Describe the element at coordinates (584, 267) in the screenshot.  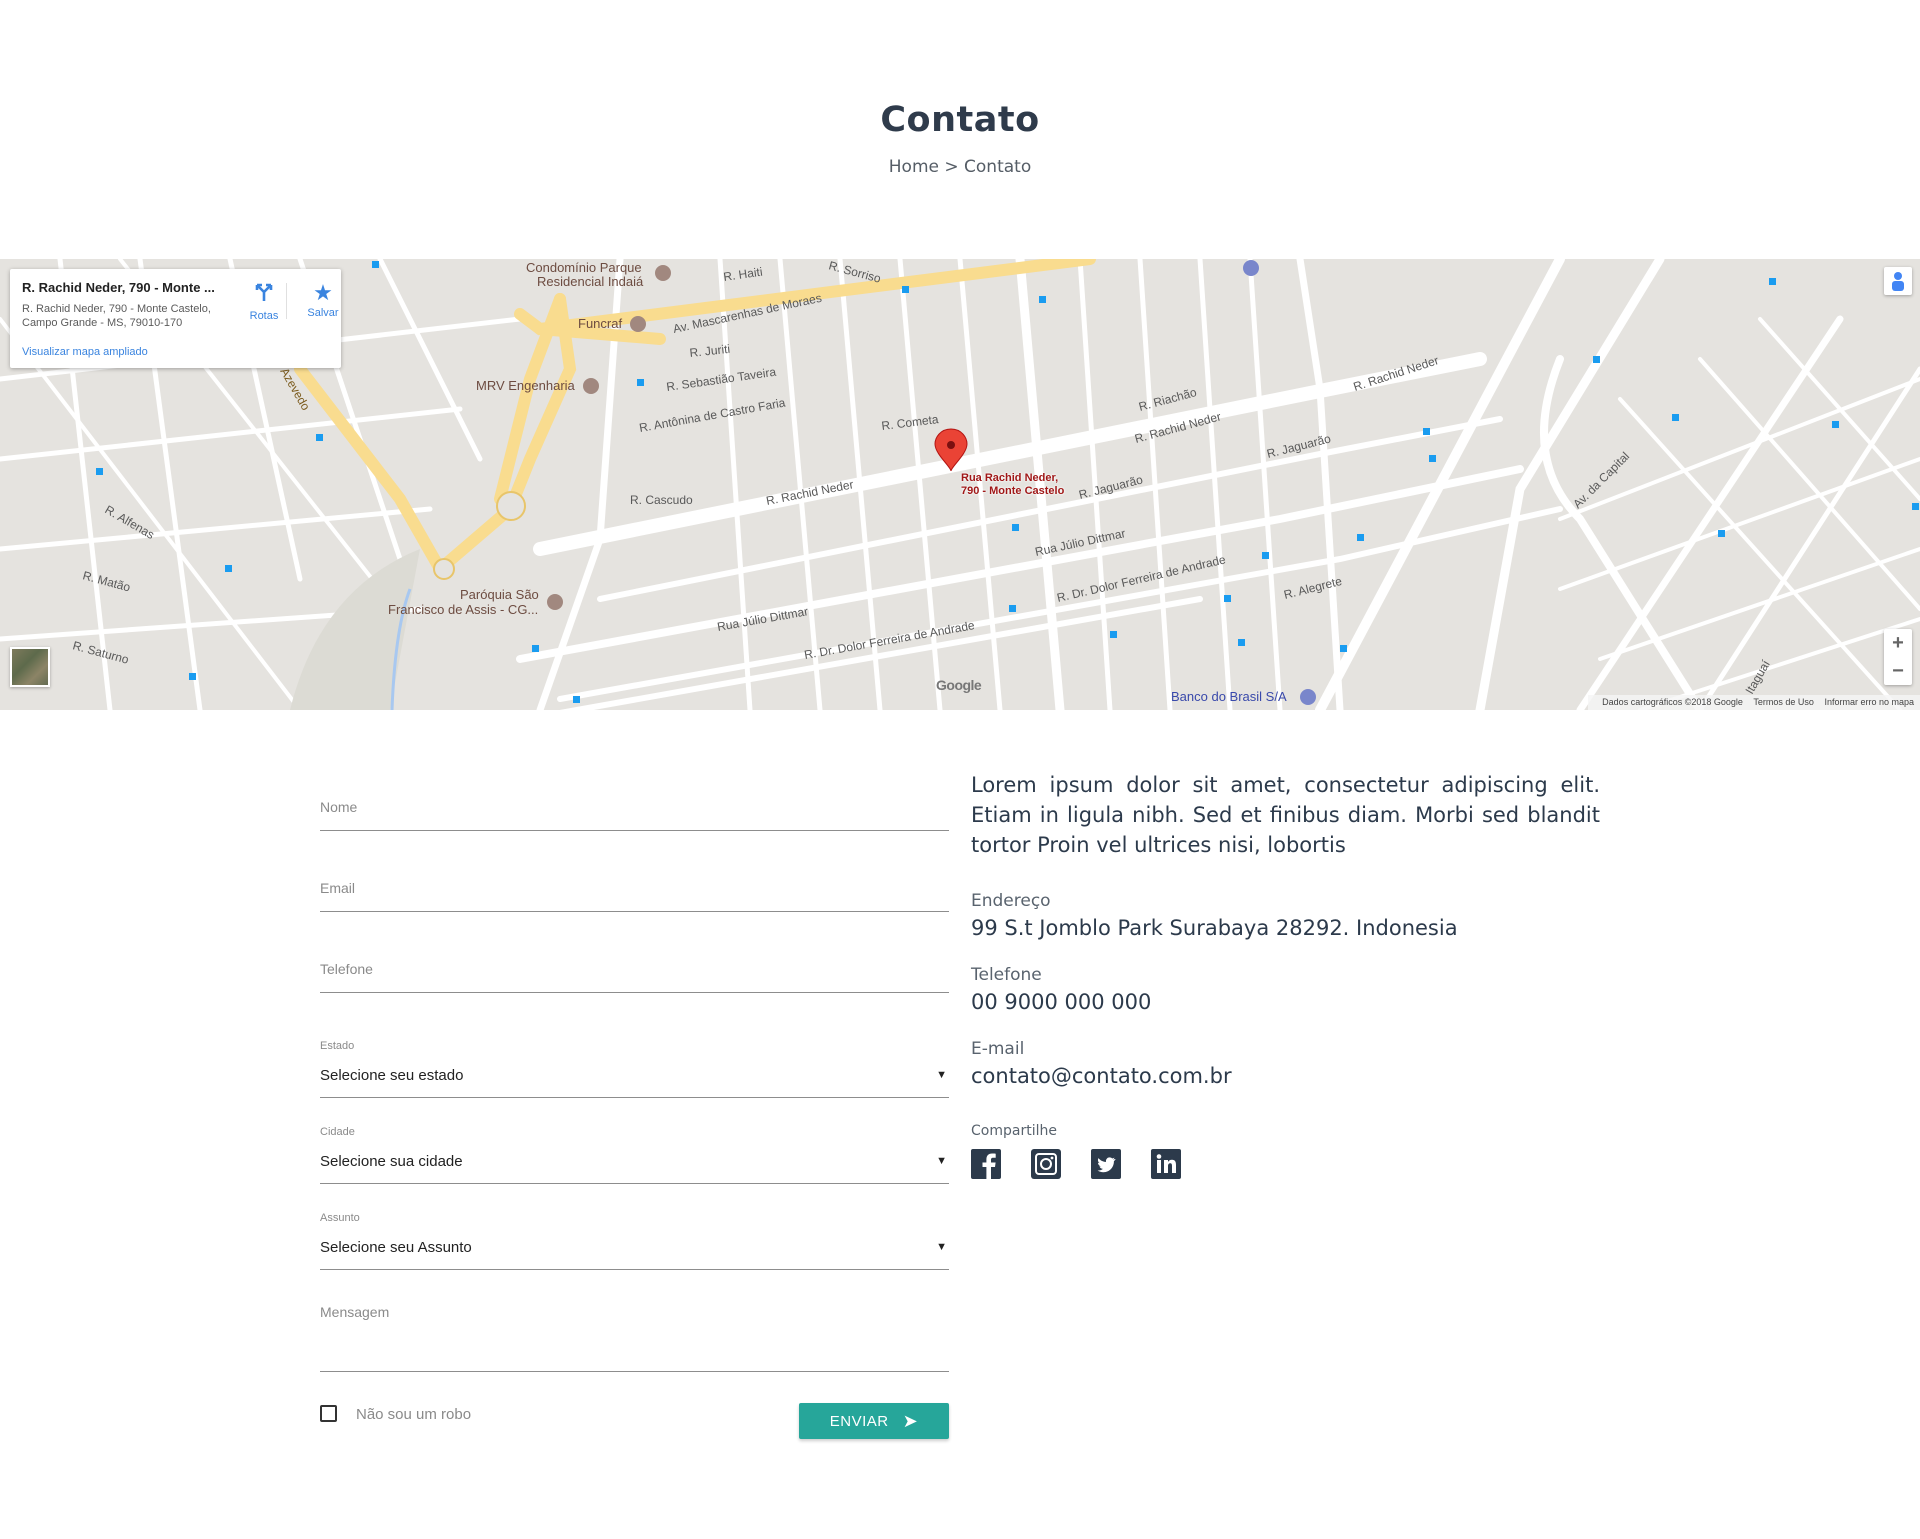
I see `poi-label: Condomínio Parque` at that location.